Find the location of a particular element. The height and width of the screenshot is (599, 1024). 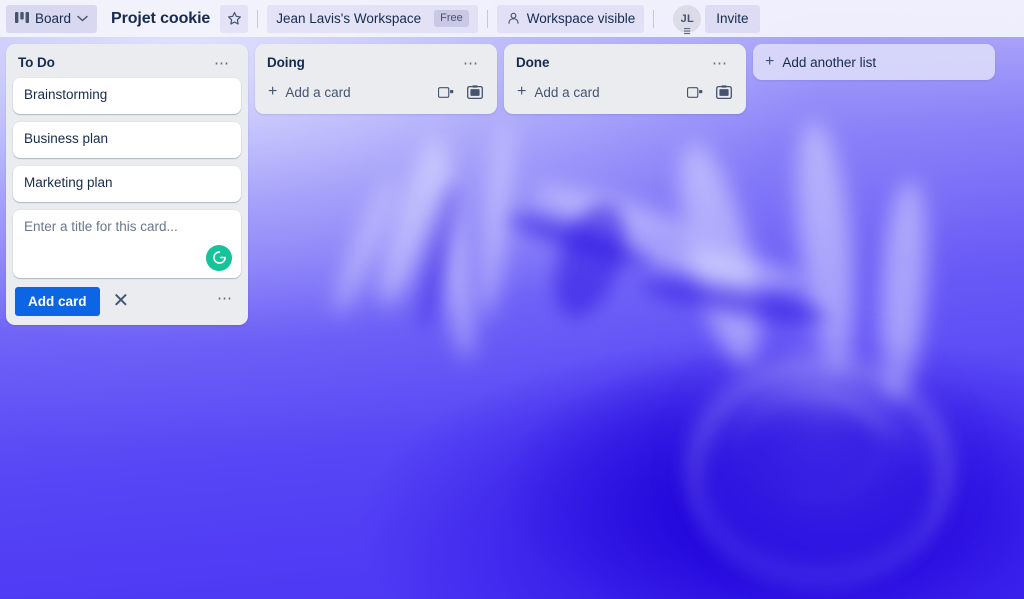

list-title: Done is located at coordinates (532, 62).